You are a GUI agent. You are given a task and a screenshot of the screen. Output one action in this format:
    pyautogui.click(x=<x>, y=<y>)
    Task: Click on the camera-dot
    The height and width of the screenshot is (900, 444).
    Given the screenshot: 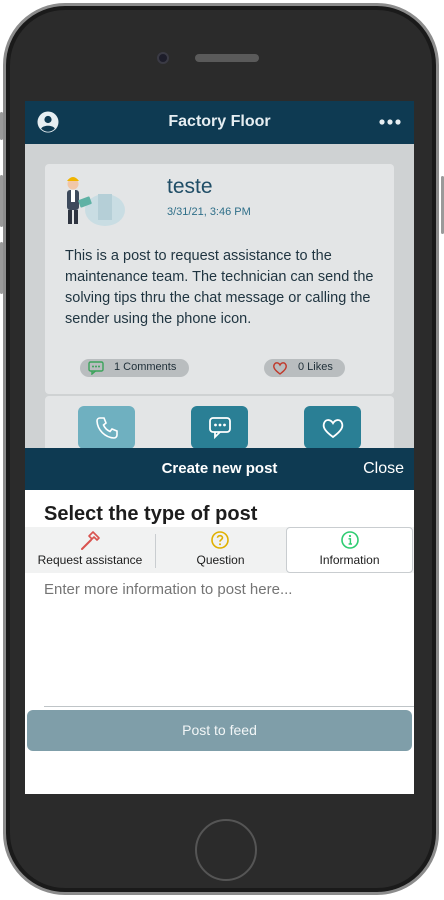 What is the action you would take?
    pyautogui.click(x=163, y=58)
    